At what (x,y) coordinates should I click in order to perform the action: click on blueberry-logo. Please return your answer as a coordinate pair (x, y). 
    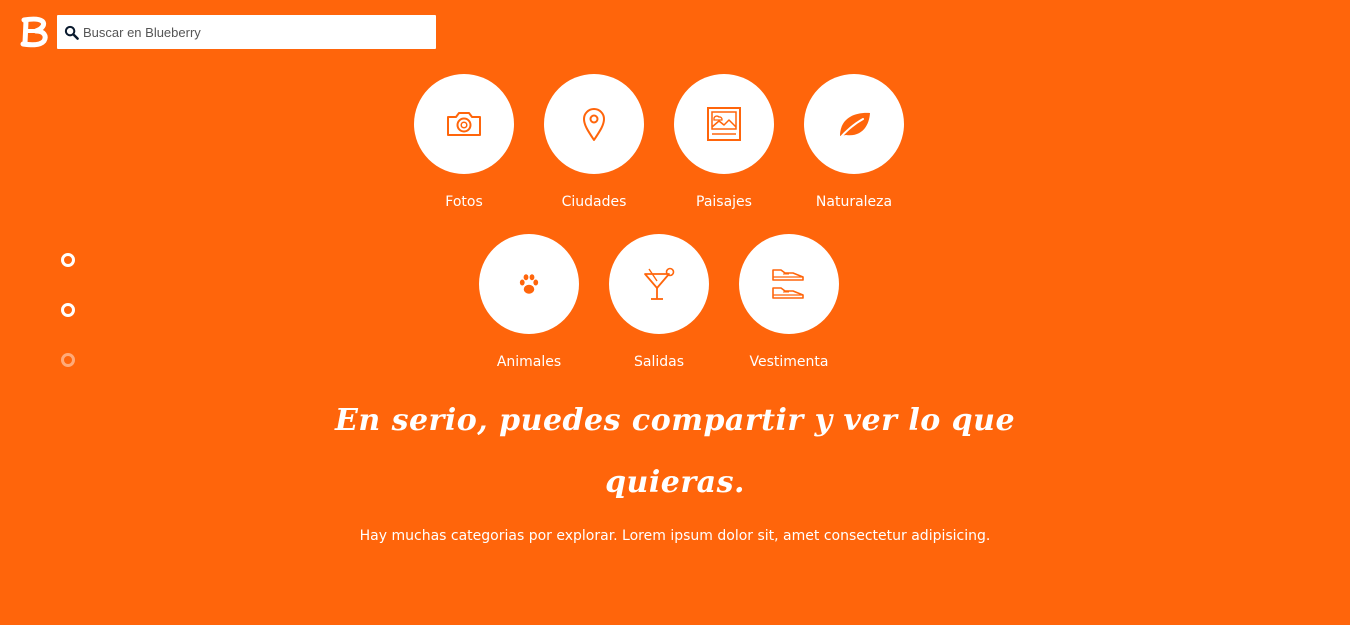
    Looking at the image, I should click on (33, 32).